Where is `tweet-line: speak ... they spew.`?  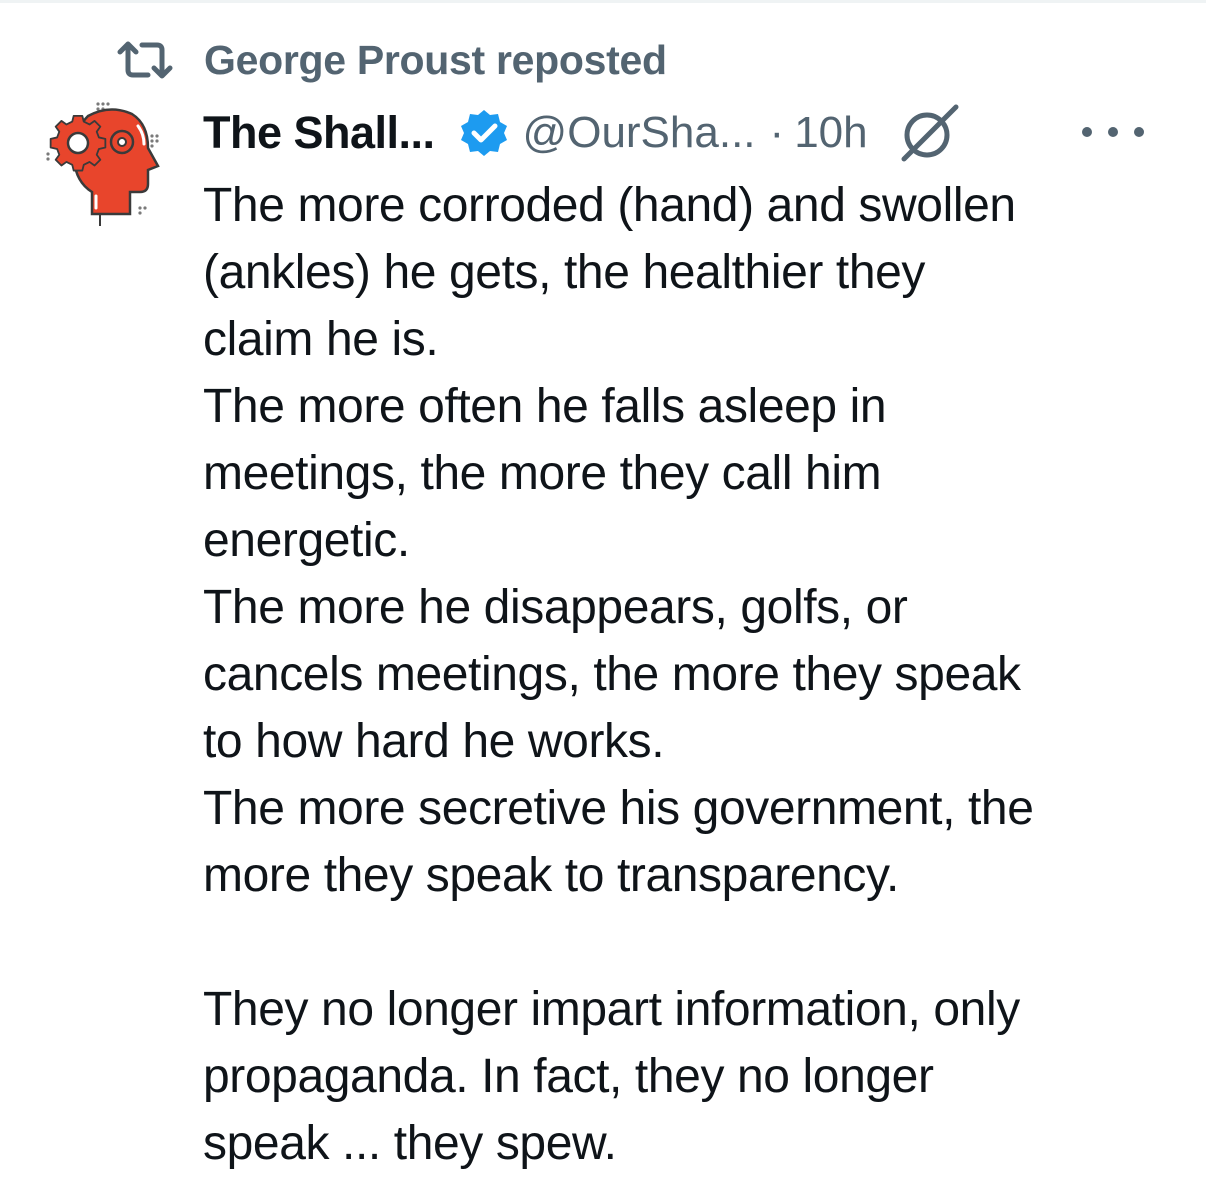
tweet-line: speak ... they spew. is located at coordinates (410, 1143).